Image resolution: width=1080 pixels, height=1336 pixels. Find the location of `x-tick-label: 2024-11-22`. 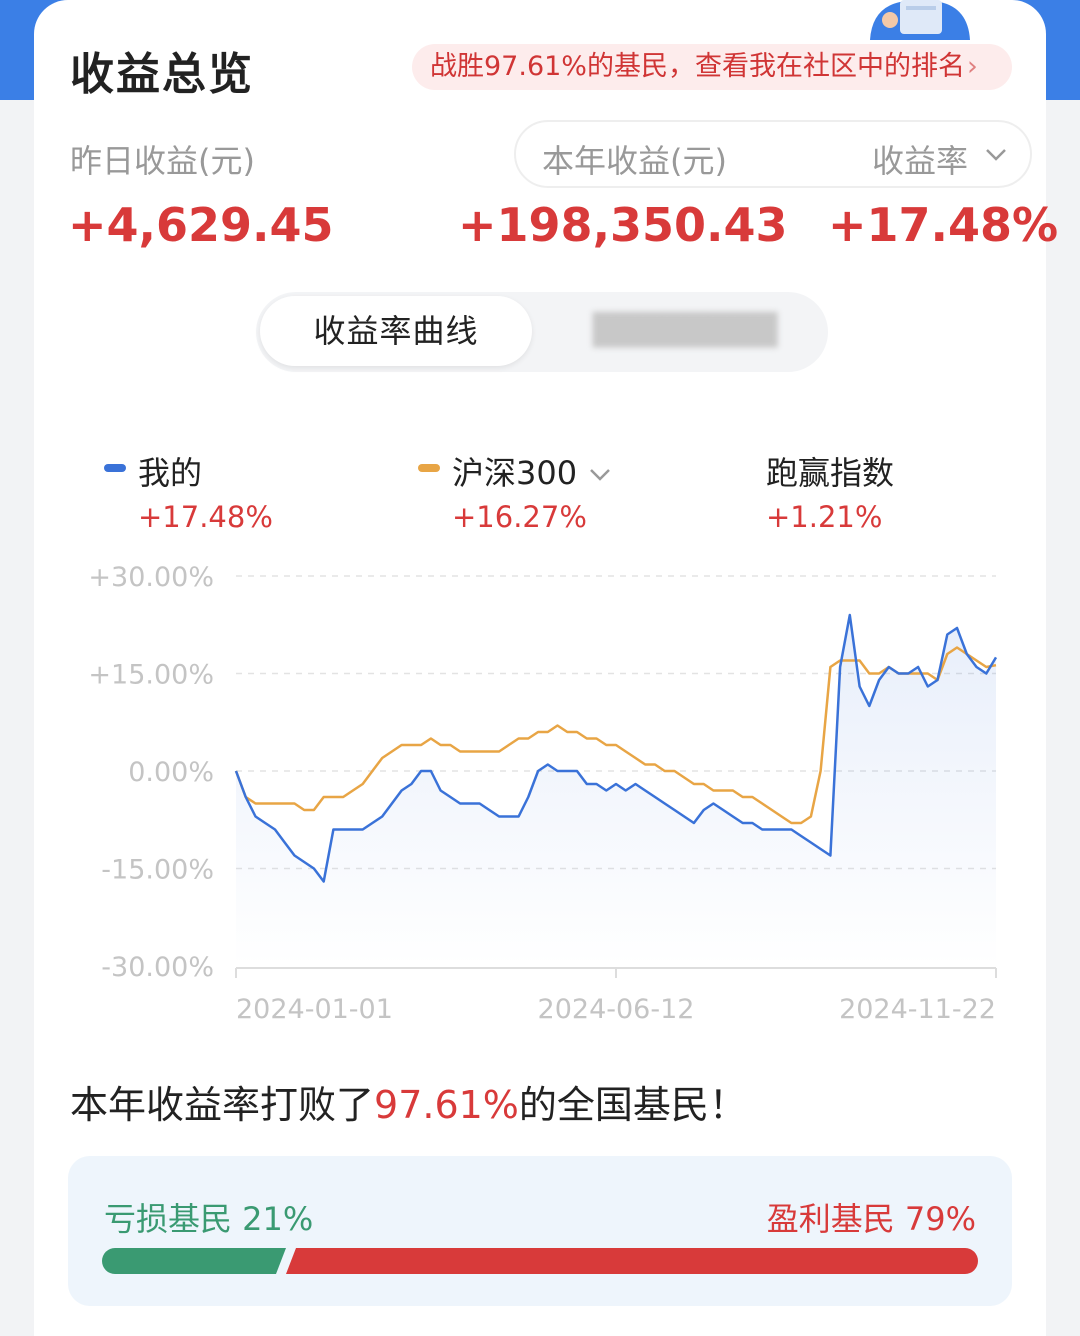

x-tick-label: 2024-11-22 is located at coordinates (917, 1009).